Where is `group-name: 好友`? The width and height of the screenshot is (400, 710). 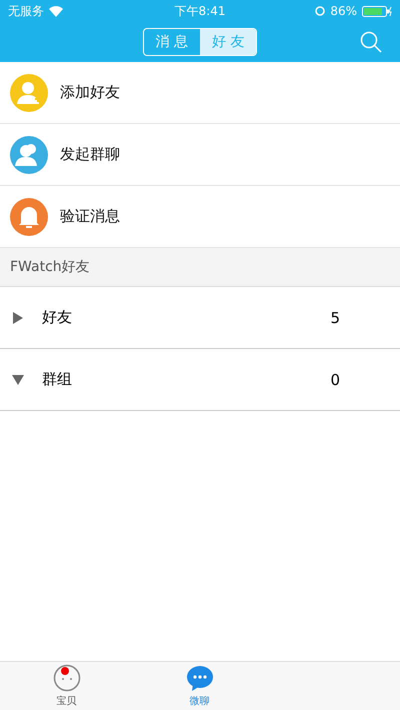 group-name: 好友 is located at coordinates (57, 317).